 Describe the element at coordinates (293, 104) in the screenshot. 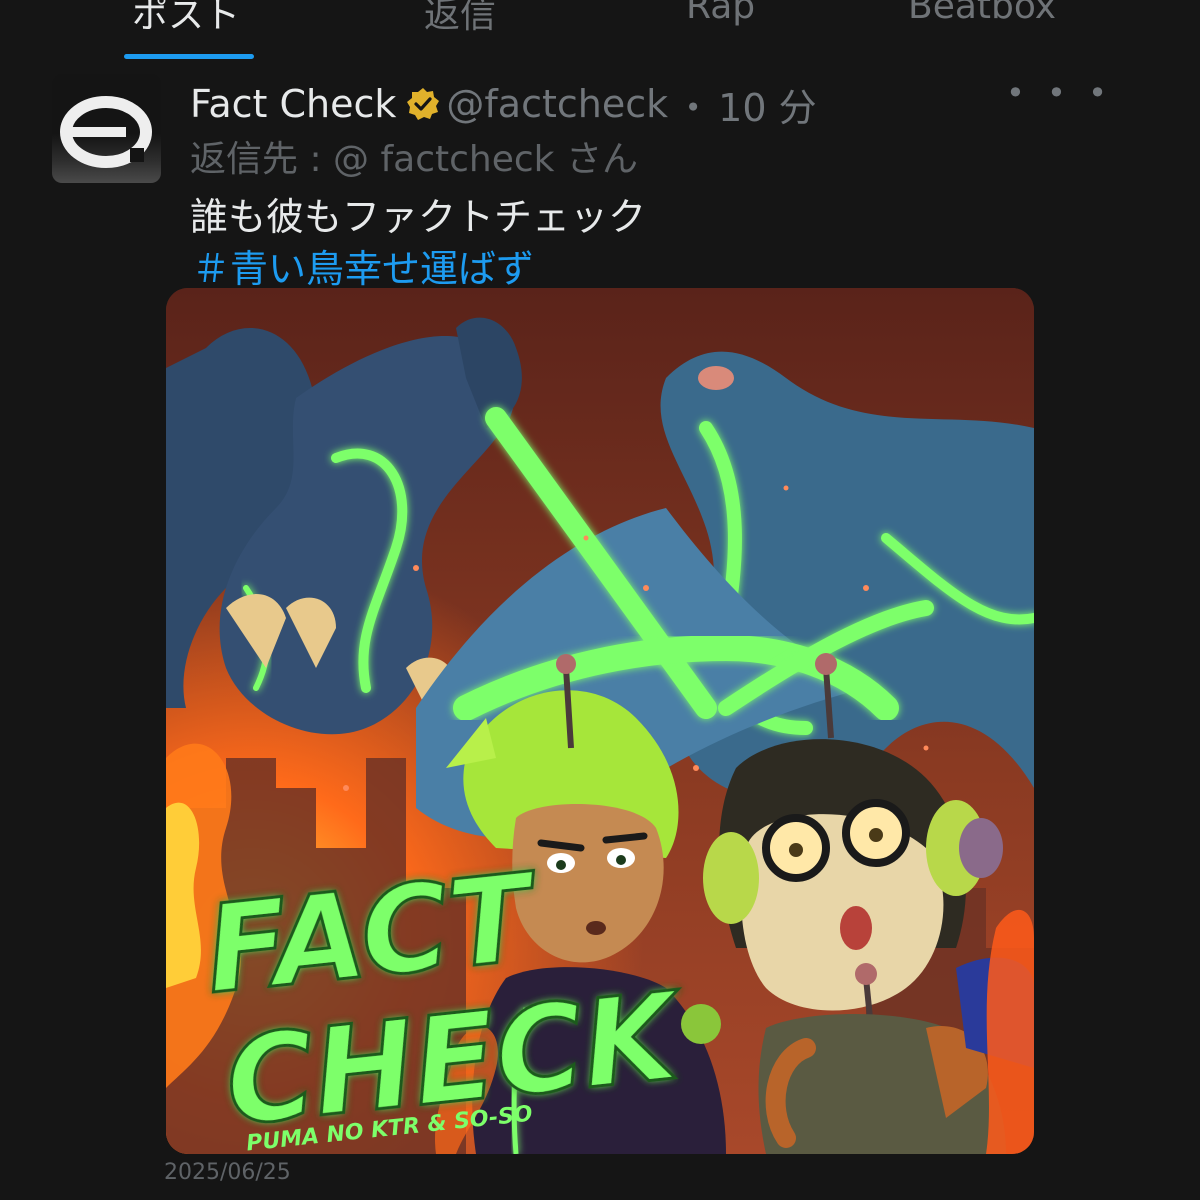

I see `author-display-name: Fact Check` at that location.